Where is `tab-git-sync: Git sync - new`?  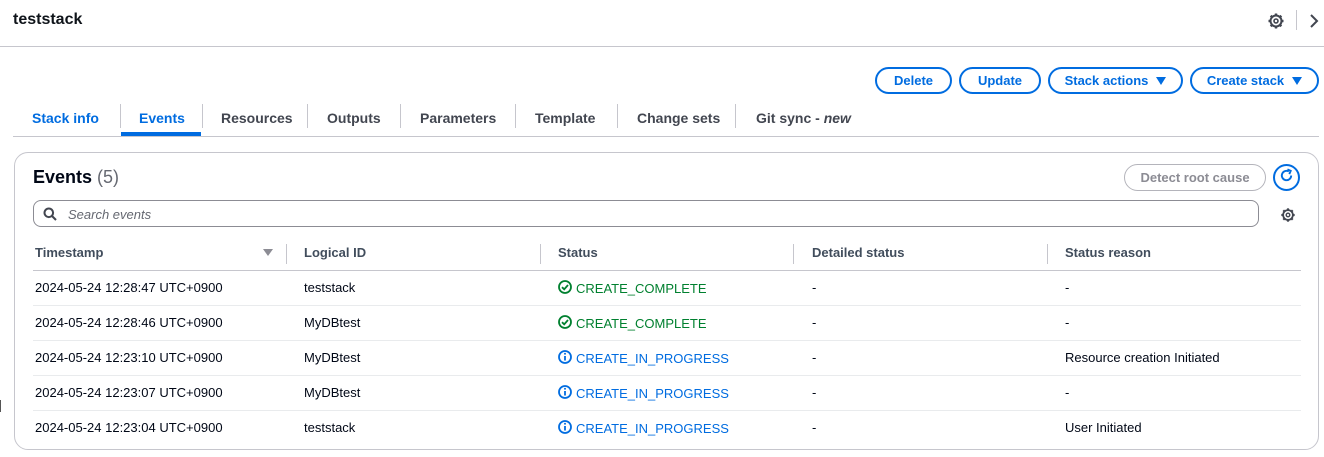
tab-git-sync: Git sync - new is located at coordinates (803, 117).